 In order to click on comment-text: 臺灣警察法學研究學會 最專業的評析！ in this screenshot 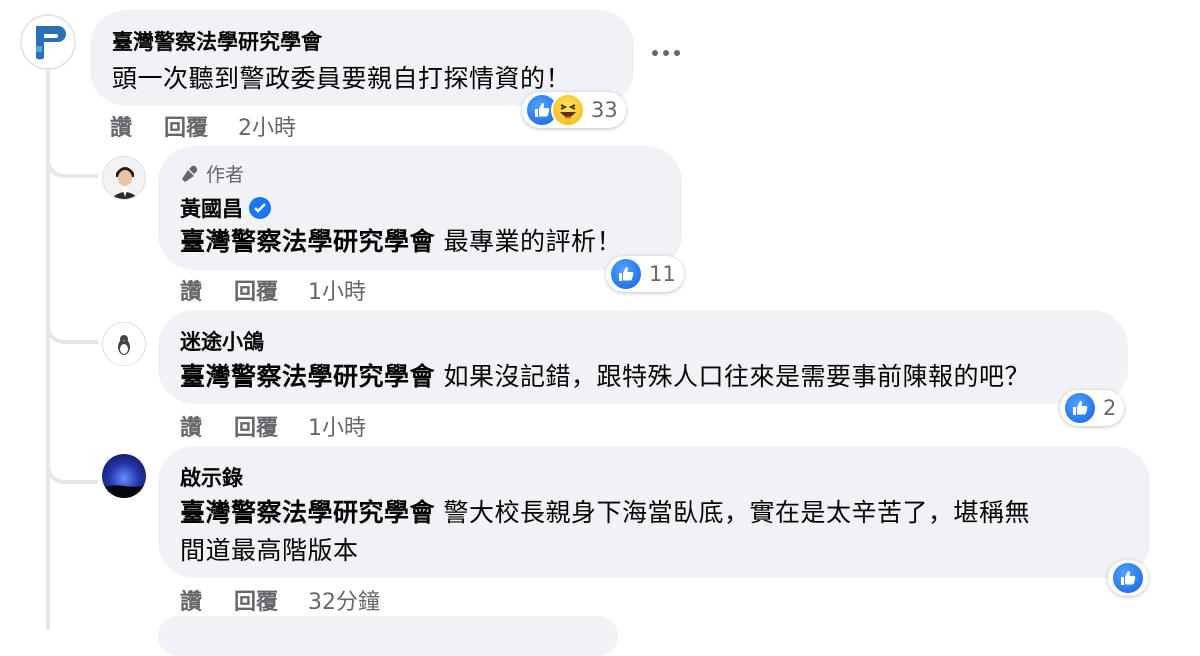, I will do `click(431, 242)`.